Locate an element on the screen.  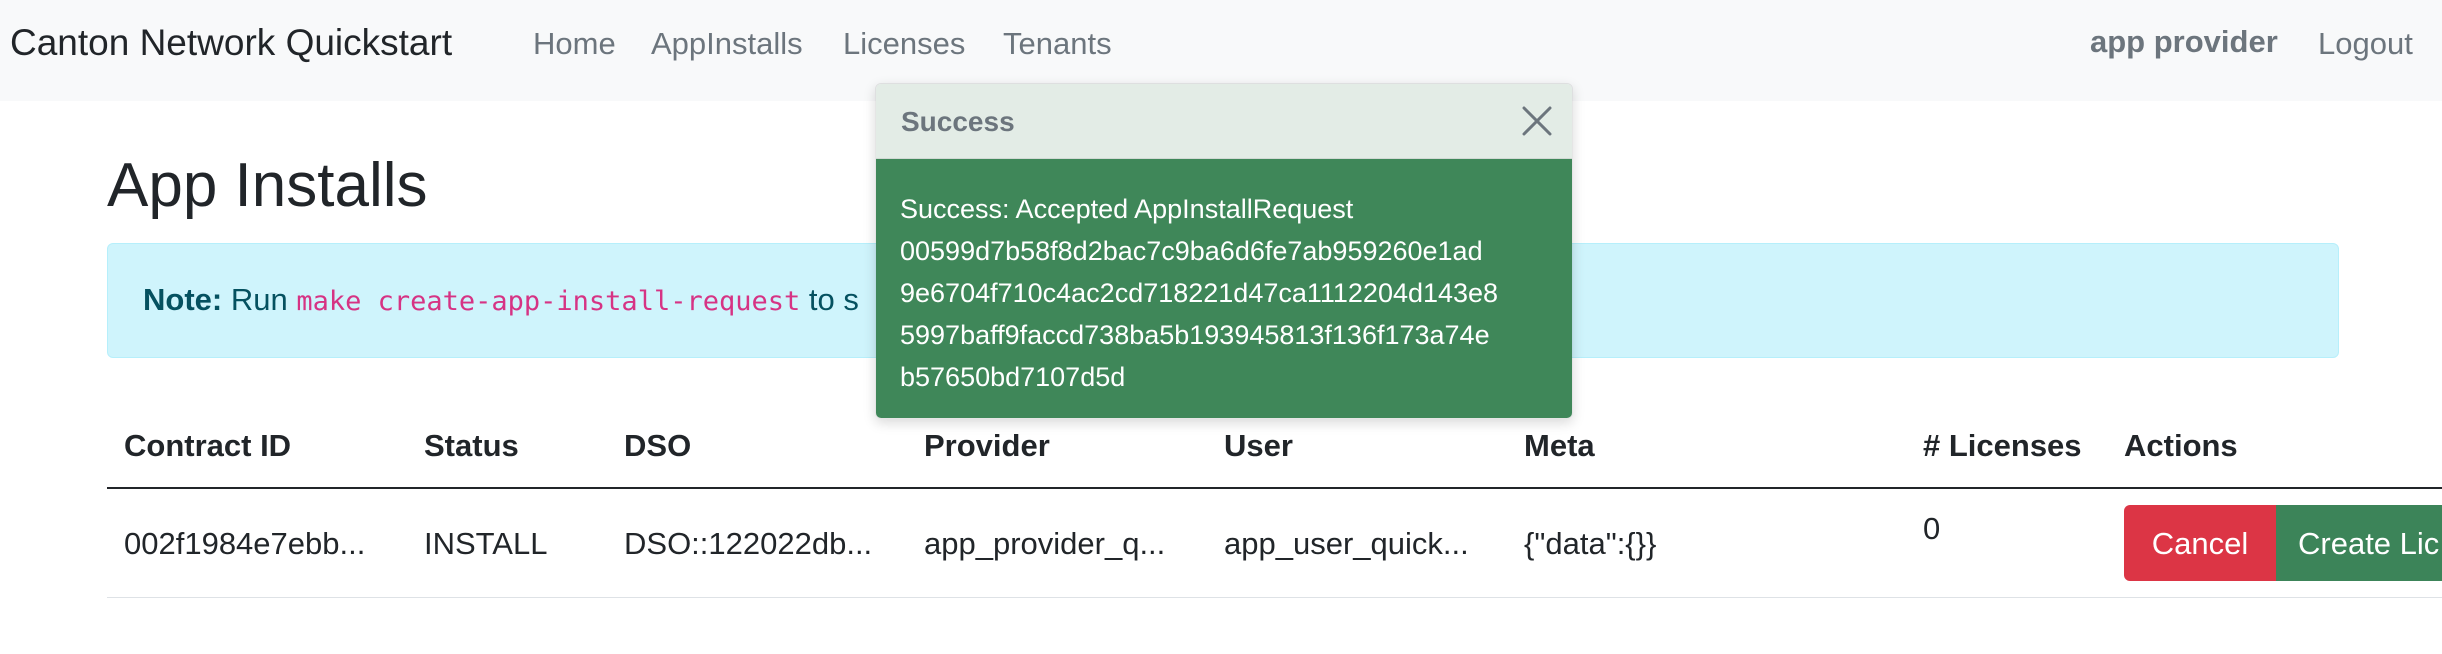
nav-link-appinstalls: AppInstalls is located at coordinates (727, 44).